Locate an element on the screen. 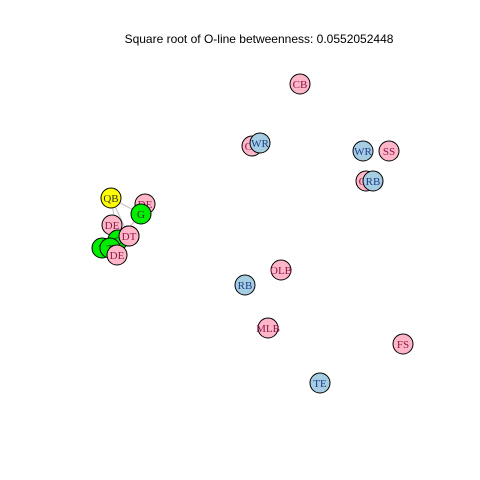 This screenshot has width=480, height=480. node-label: CB is located at coordinates (300, 85).